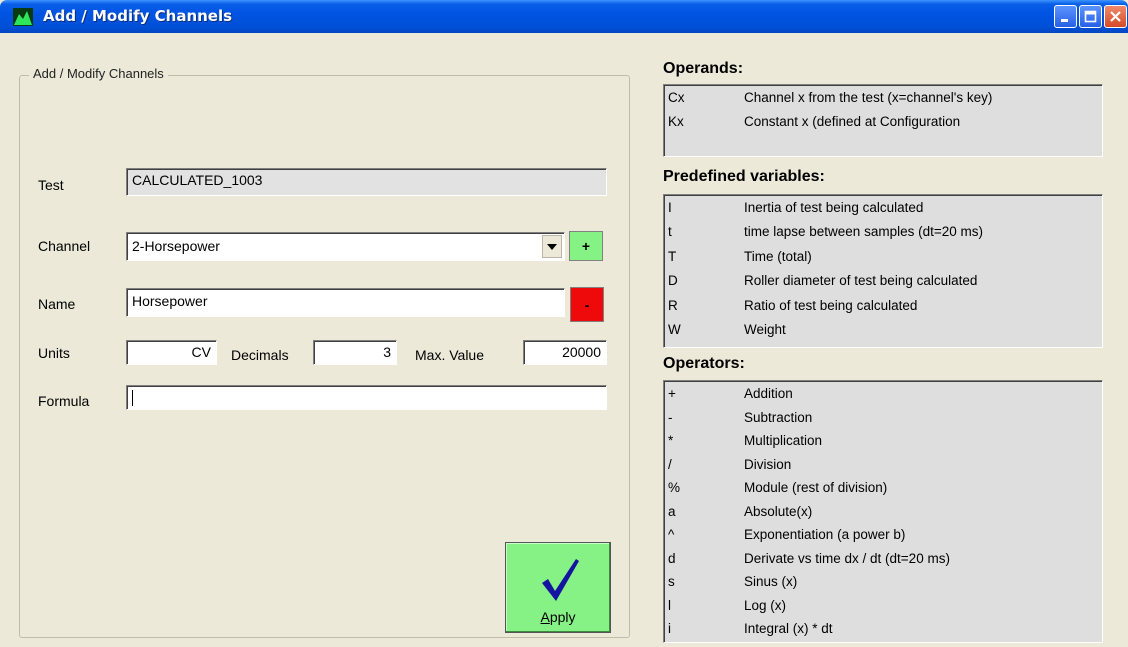 The width and height of the screenshot is (1128, 647). What do you see at coordinates (564, 16) in the screenshot?
I see `title-bar: Add / Modify Channels` at bounding box center [564, 16].